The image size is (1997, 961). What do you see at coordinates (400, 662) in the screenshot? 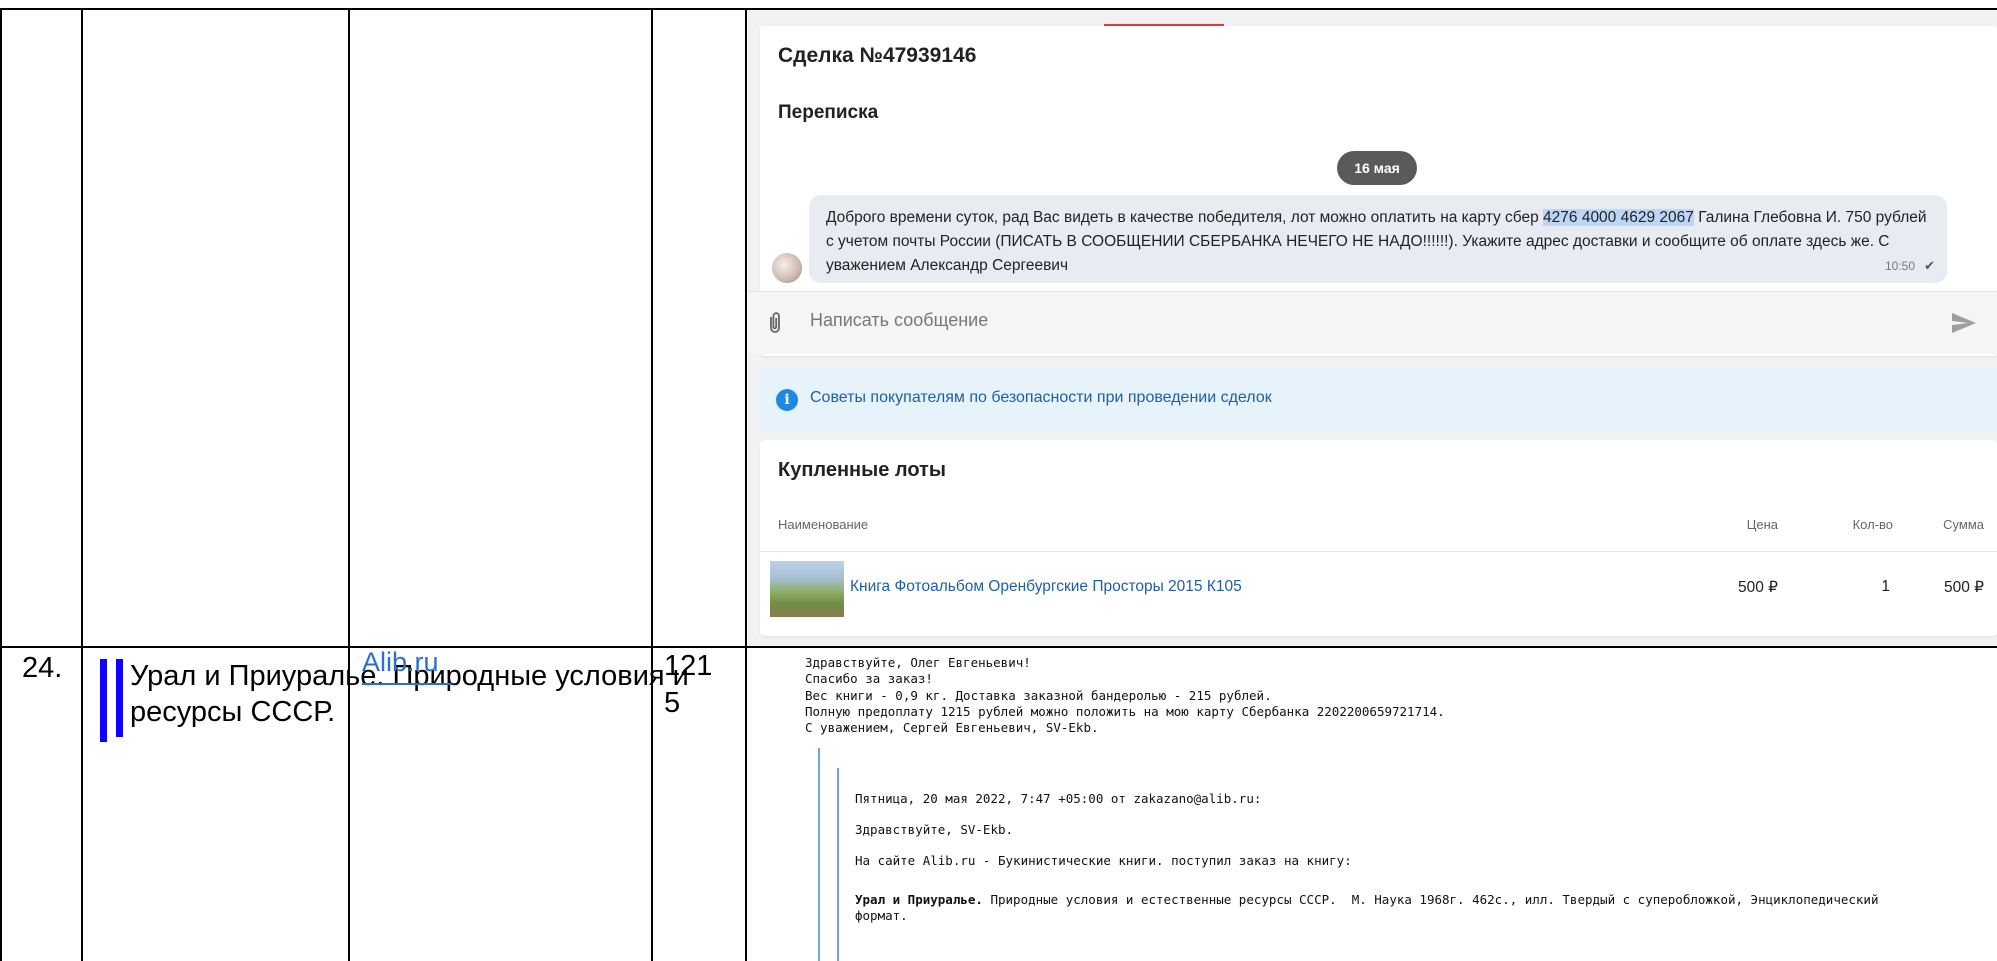
I see `source-link: Alib.ru` at bounding box center [400, 662].